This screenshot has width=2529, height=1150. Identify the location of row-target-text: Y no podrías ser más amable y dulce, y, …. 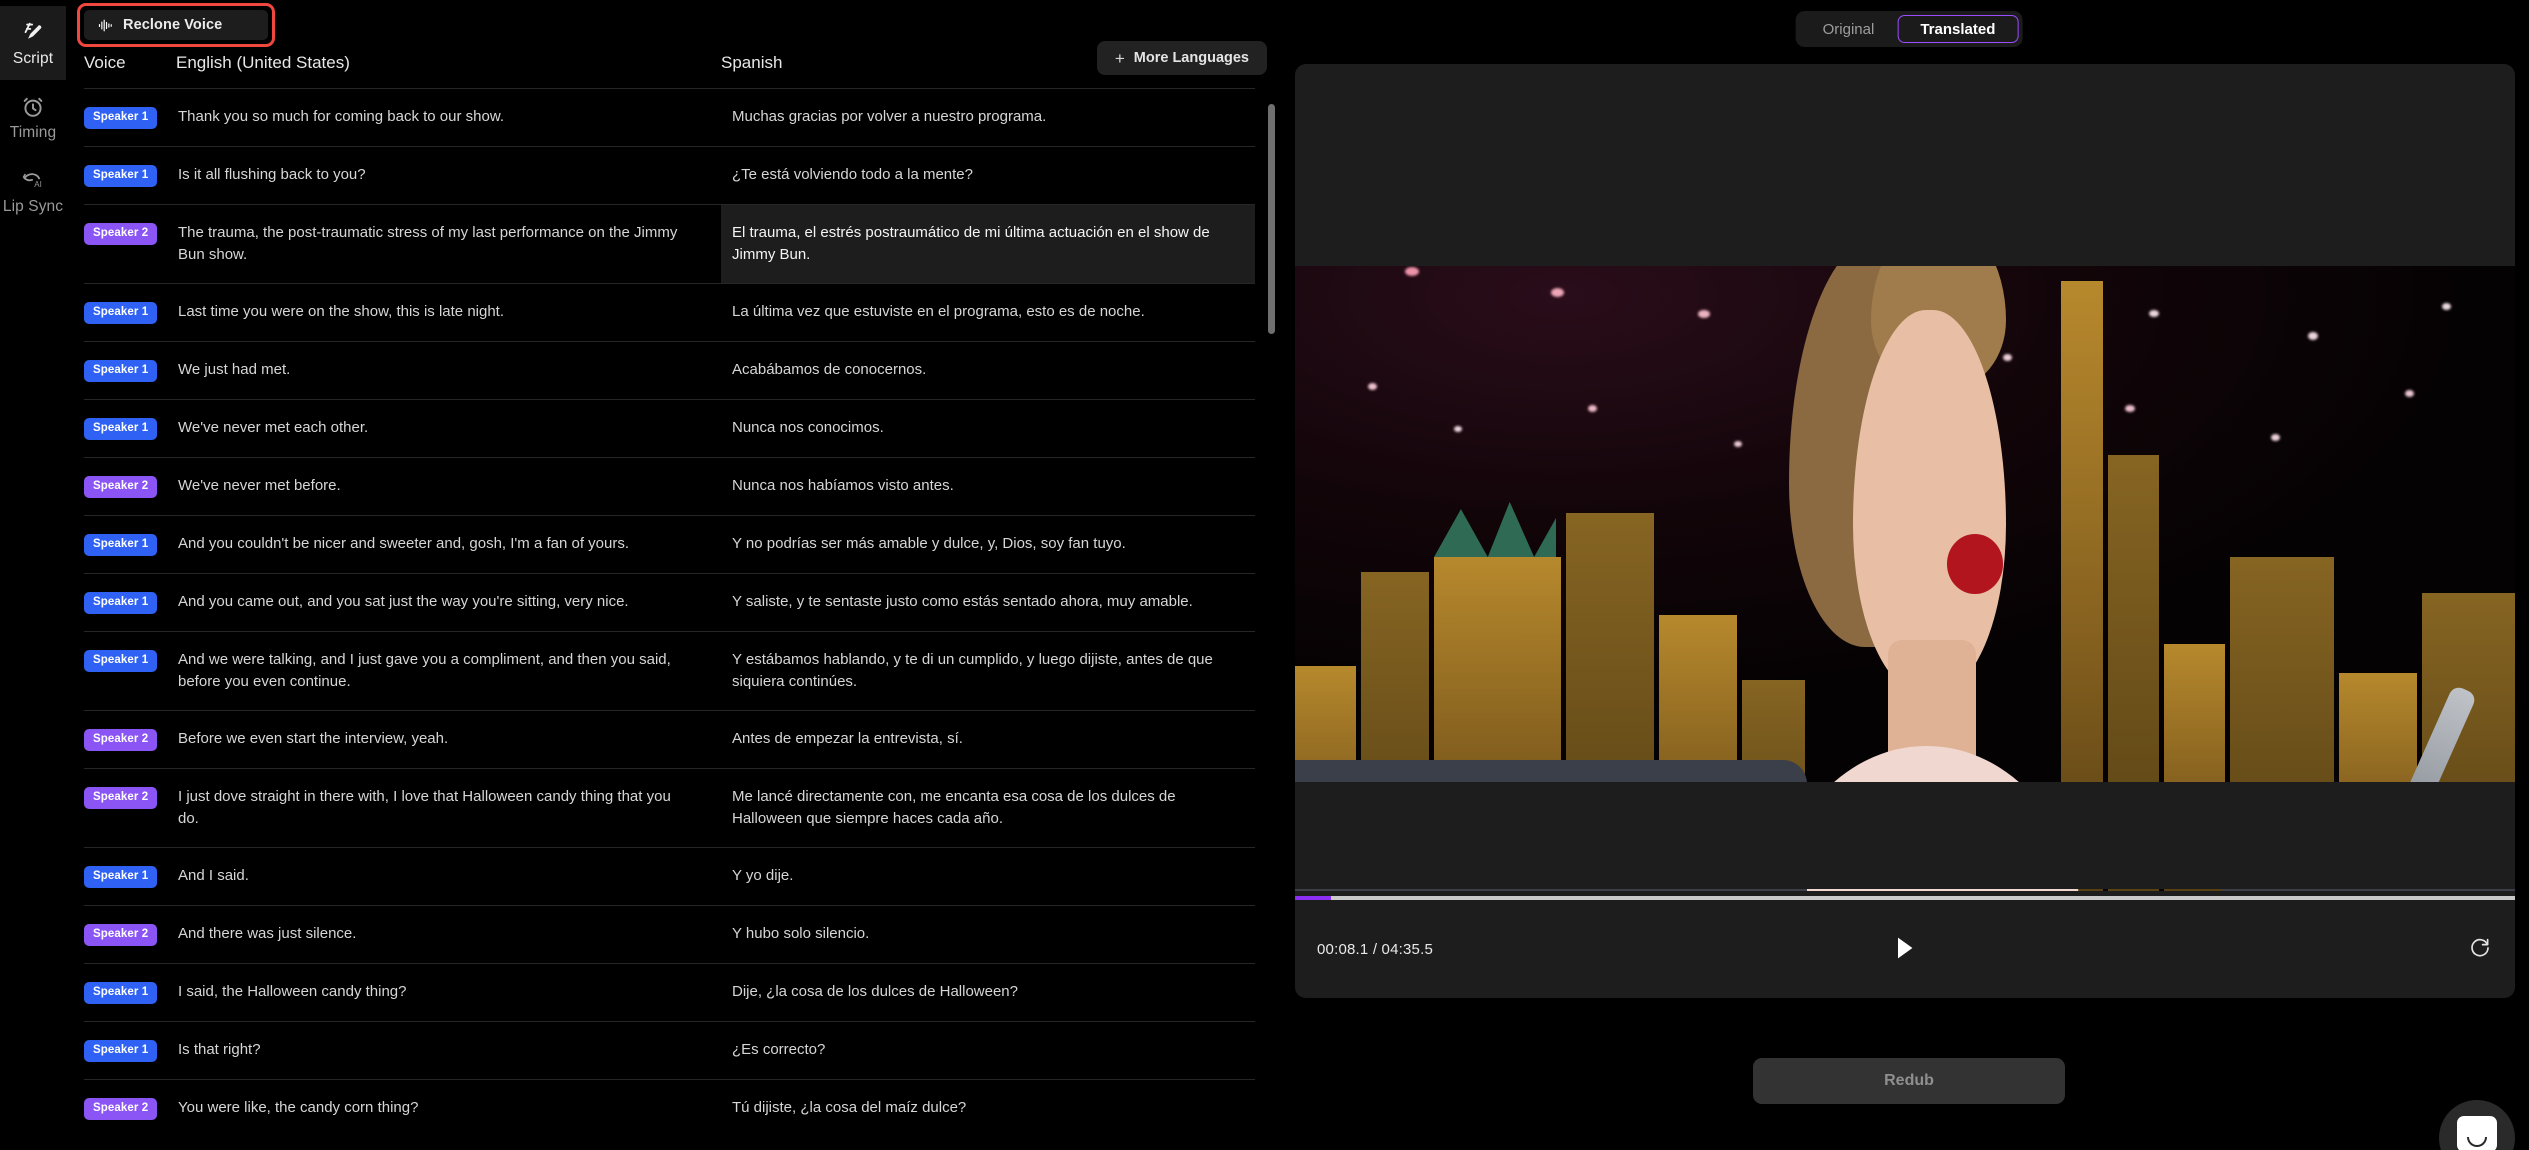
(988, 544).